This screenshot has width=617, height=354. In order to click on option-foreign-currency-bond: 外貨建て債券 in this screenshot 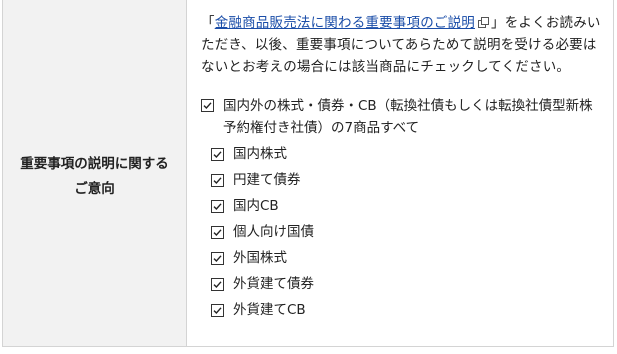, I will do `click(407, 284)`.